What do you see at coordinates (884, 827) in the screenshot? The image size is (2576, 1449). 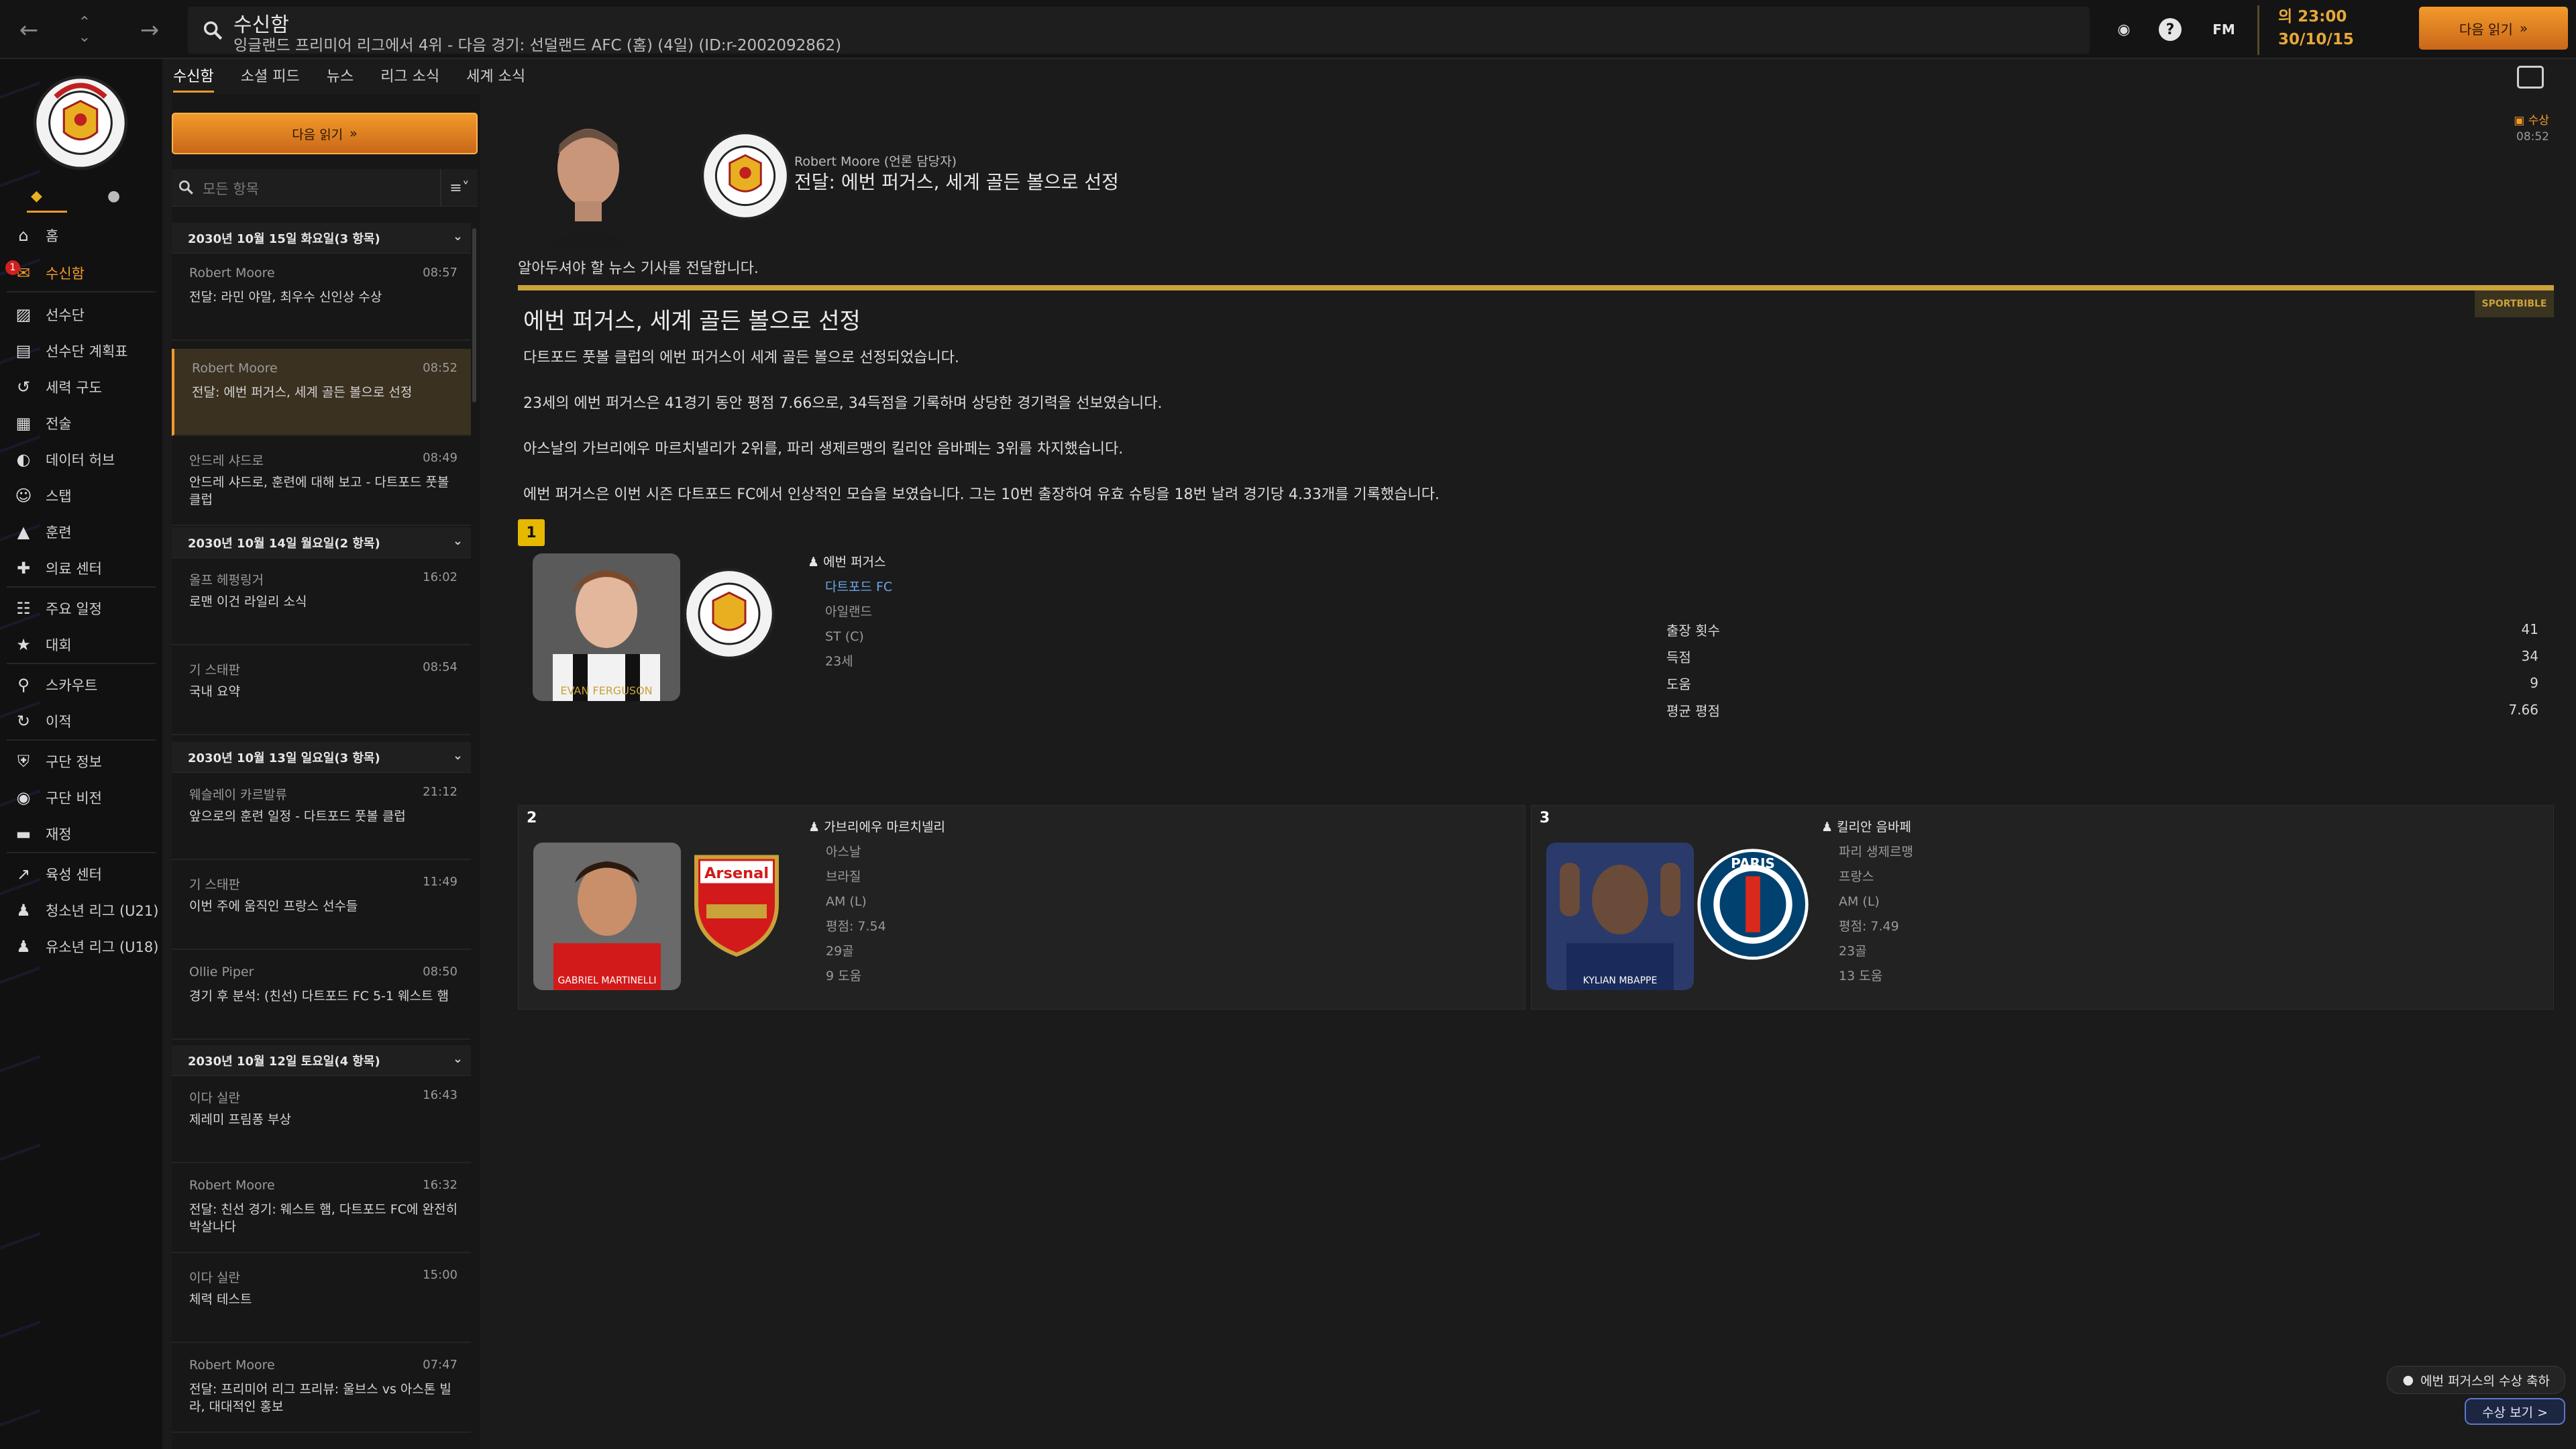 I see `player-name: 가브리에우 마르치넬리` at bounding box center [884, 827].